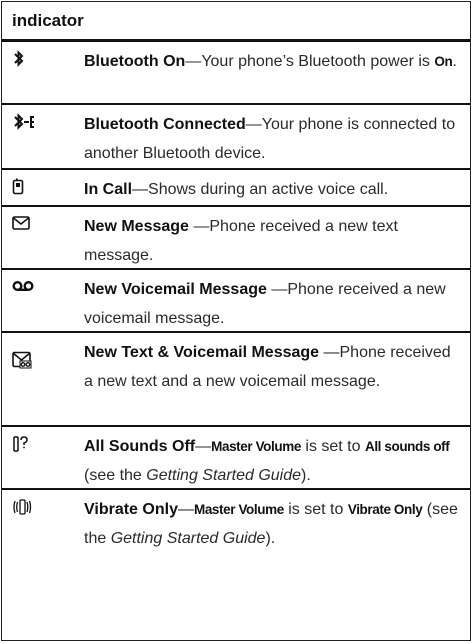 The image size is (474, 644). I want to click on bluetooth-connected-icon, so click(43, 136).